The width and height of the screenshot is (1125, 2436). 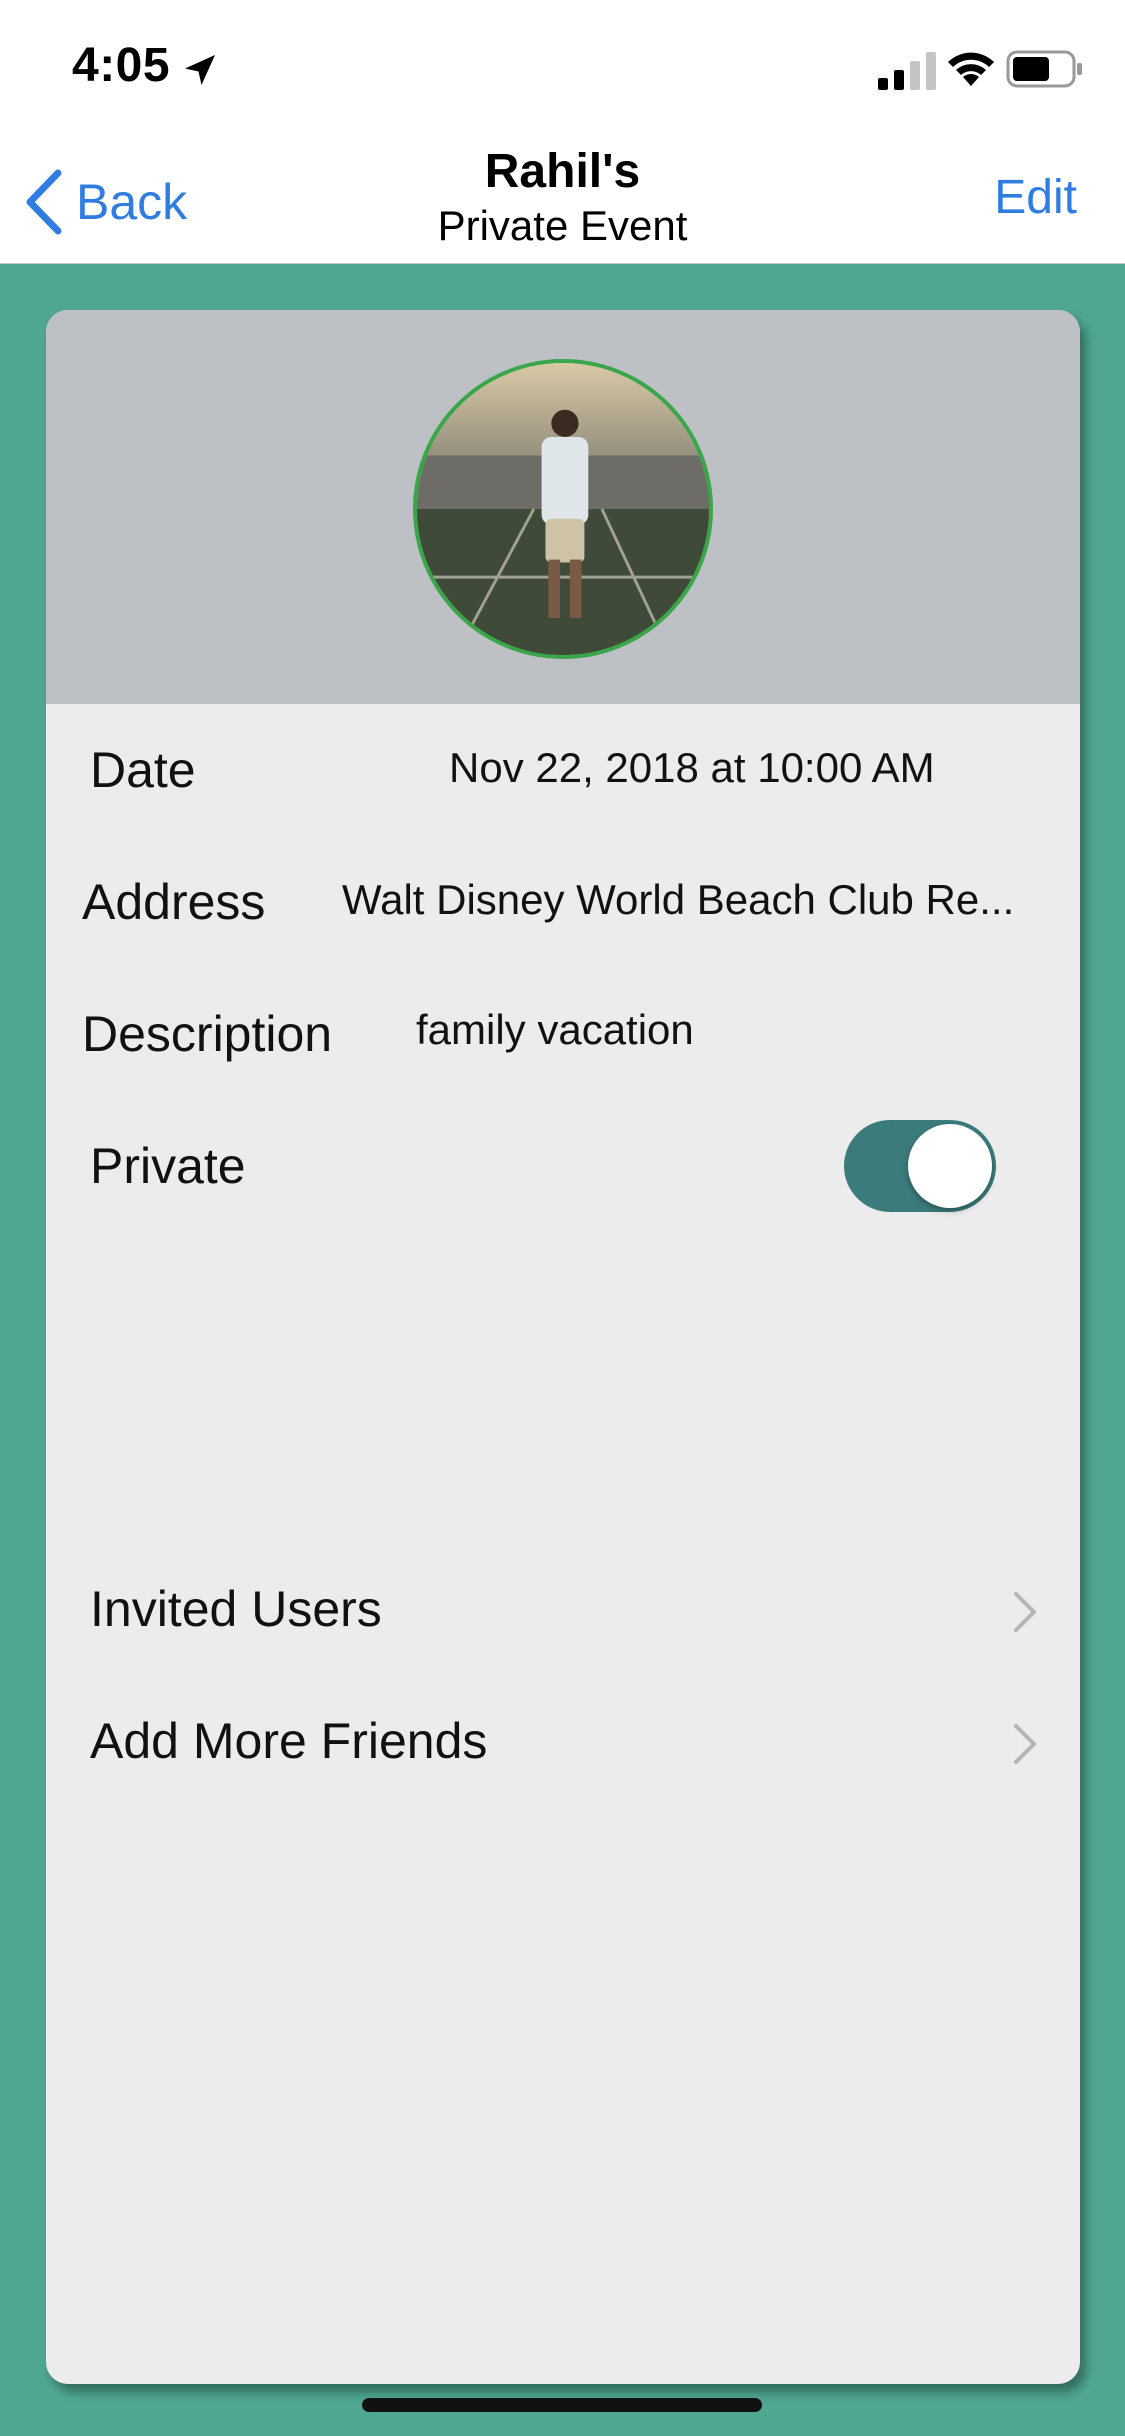 What do you see at coordinates (174, 902) in the screenshot?
I see `address-label: Address` at bounding box center [174, 902].